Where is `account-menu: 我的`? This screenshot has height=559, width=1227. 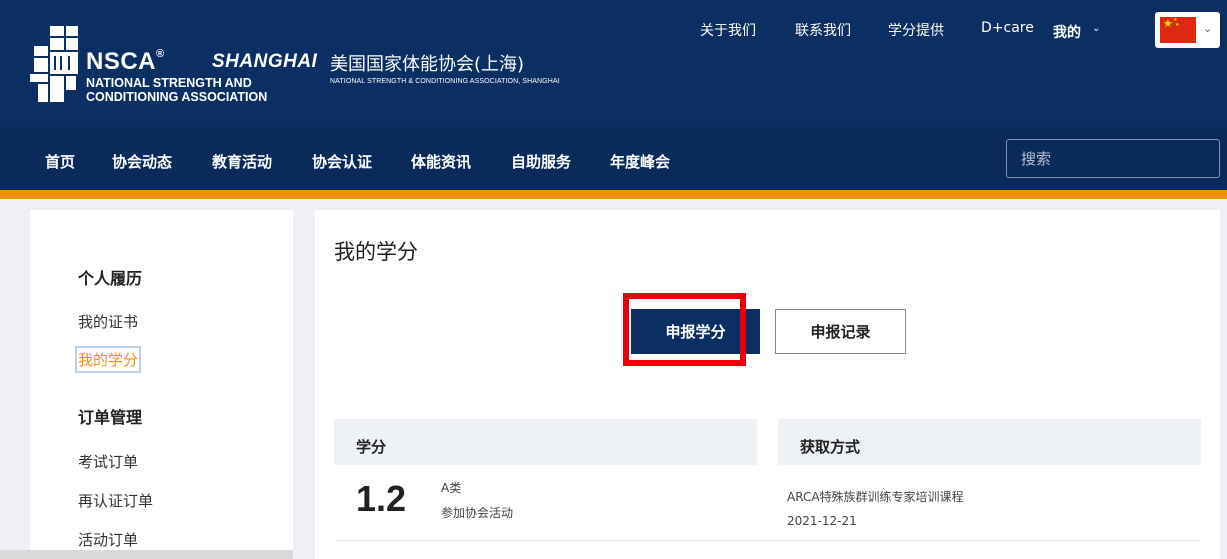
account-menu: 我的 is located at coordinates (1067, 32).